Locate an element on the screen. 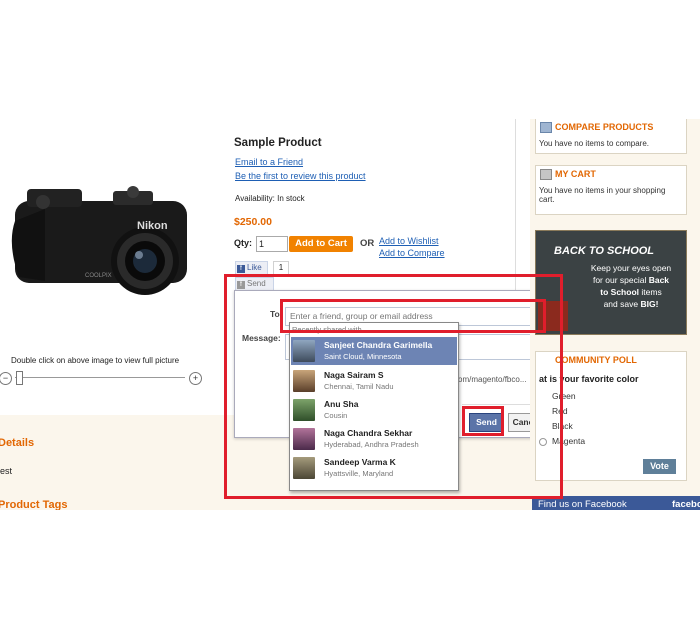  add-to-compare-link: Add to Compare is located at coordinates (412, 253).